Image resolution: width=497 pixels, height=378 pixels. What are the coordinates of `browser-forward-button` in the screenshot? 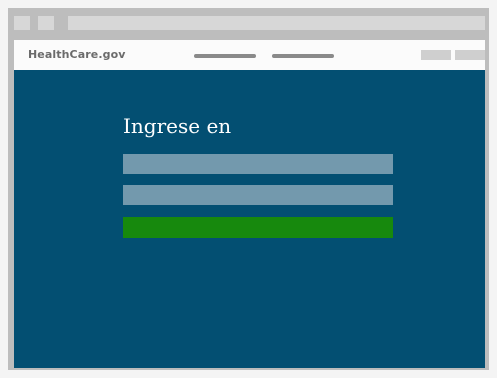 It's located at (46, 23).